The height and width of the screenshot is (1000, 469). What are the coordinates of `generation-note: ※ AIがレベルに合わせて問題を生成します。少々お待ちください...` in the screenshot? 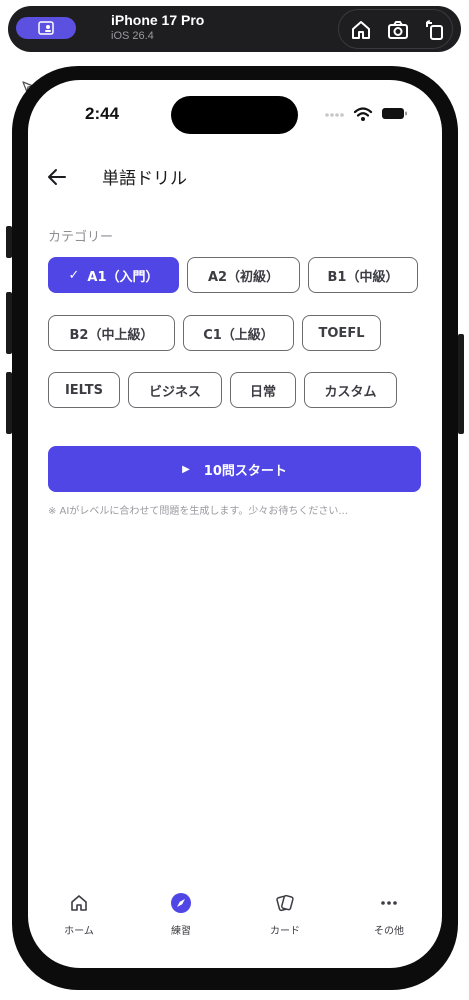 It's located at (198, 511).